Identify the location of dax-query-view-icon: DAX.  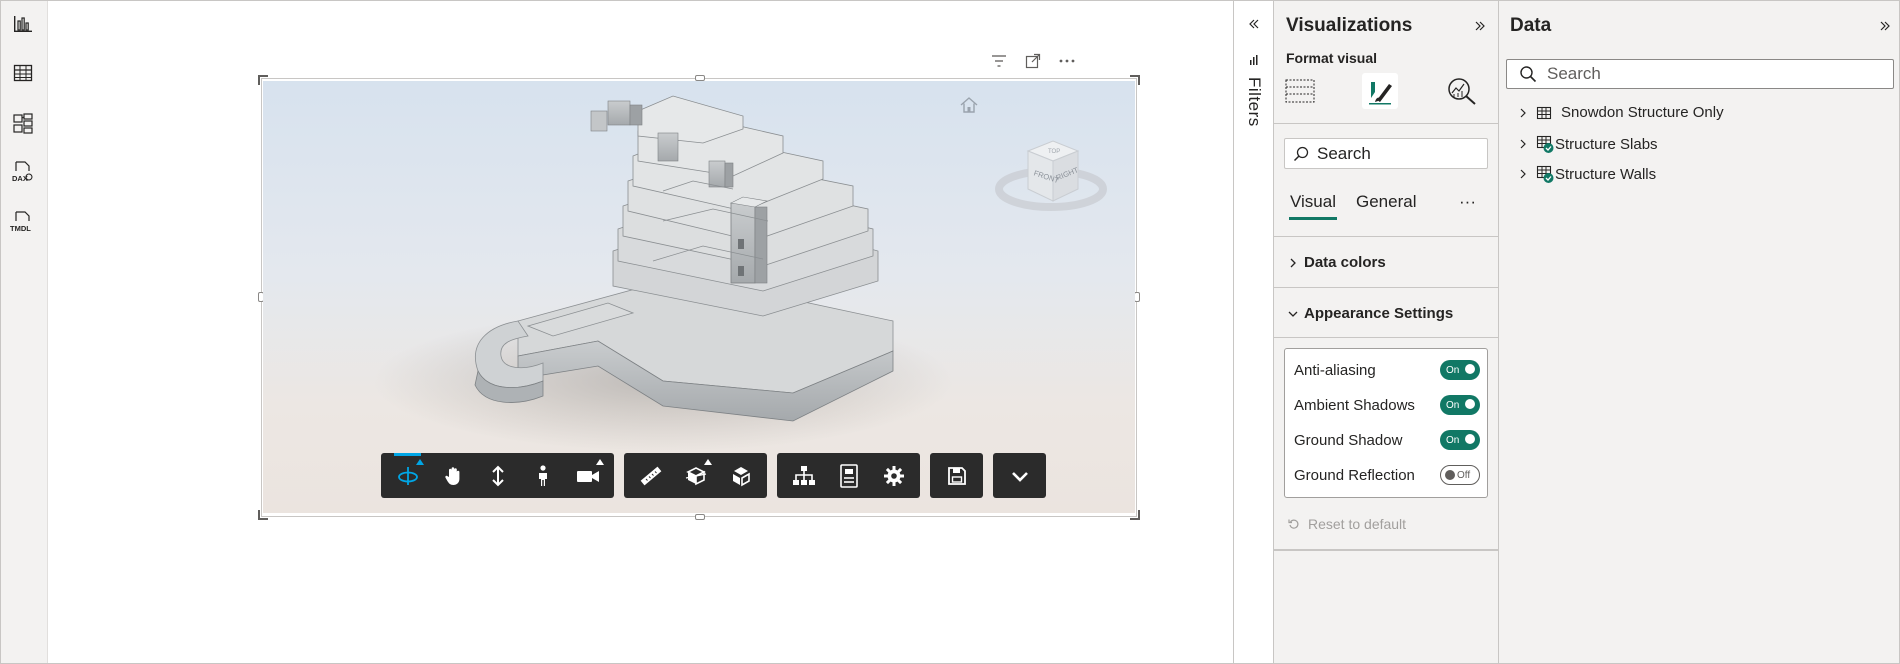
(23, 172).